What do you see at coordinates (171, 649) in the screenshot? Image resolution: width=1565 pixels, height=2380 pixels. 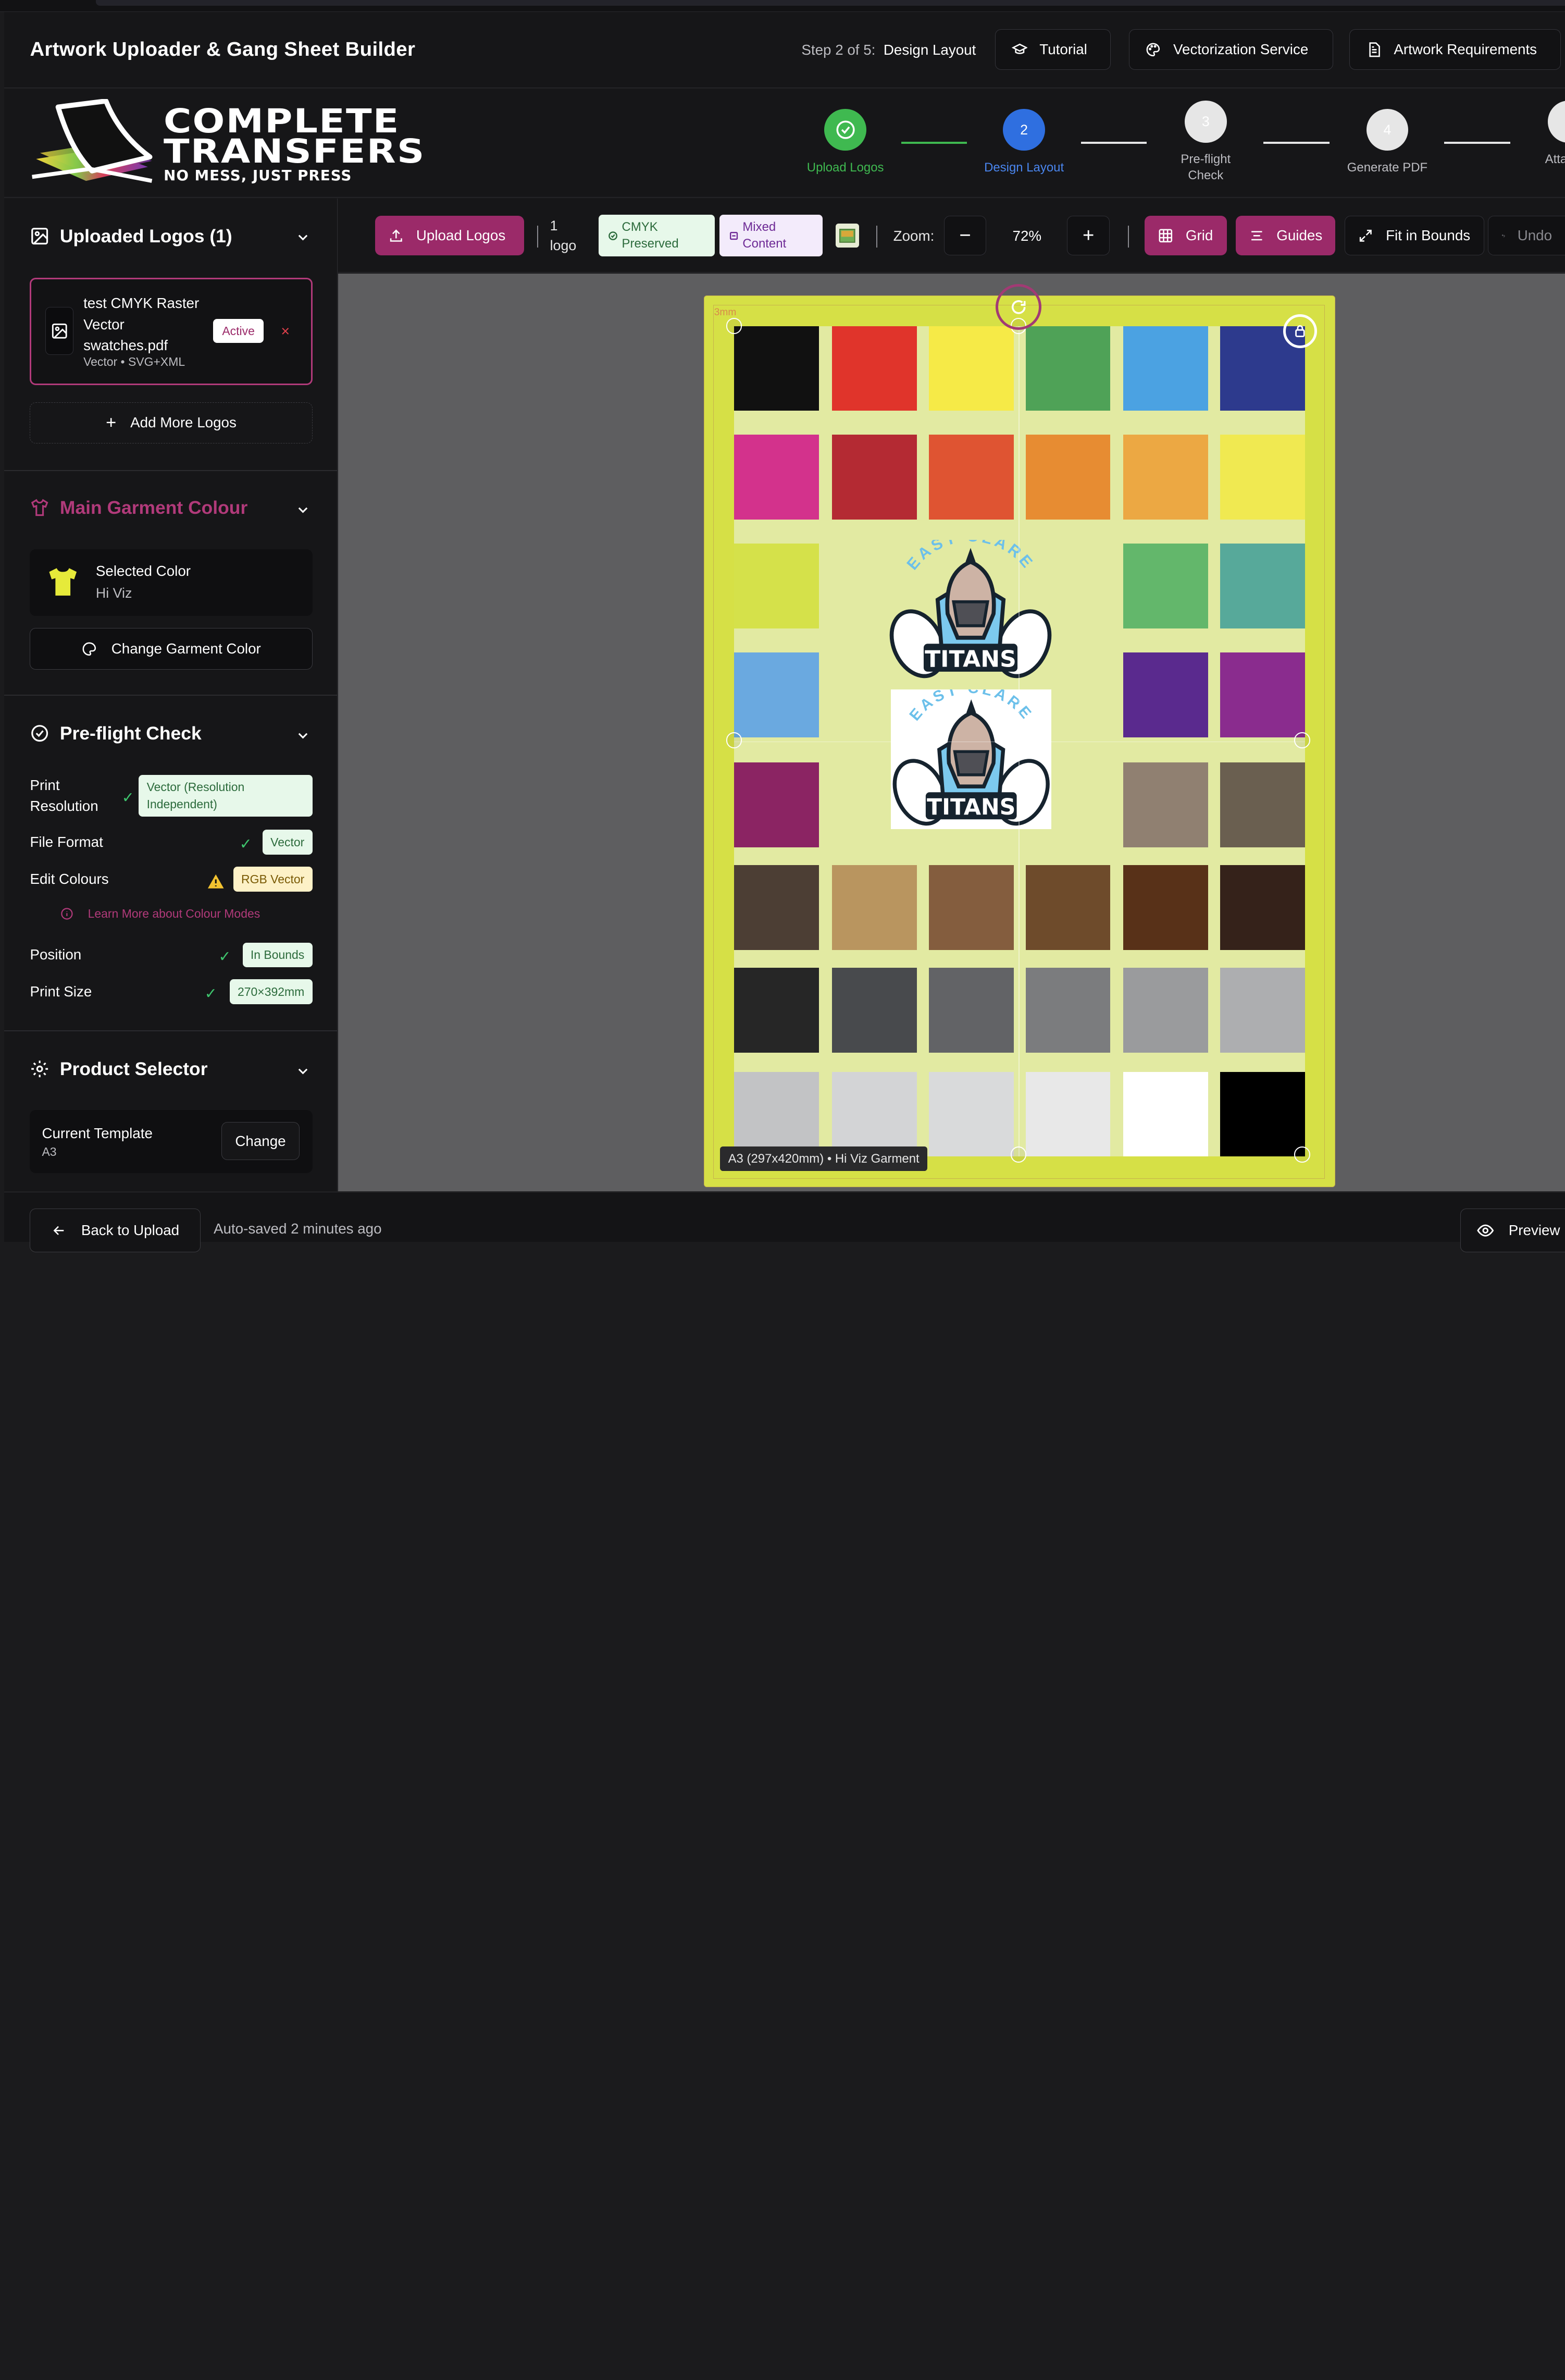 I see `change-garment-color-button: Change Garment Color` at bounding box center [171, 649].